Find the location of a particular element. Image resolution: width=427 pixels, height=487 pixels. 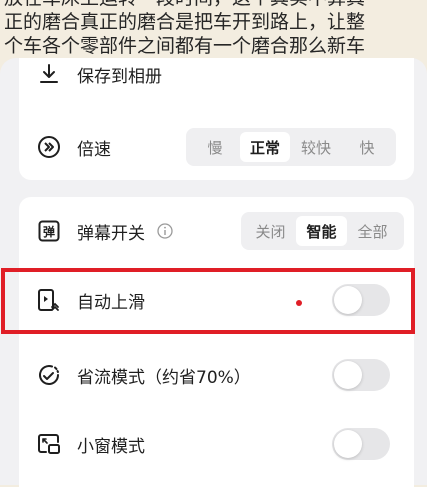

speed-row: 倍速 慢 正常 较快 快 is located at coordinates (216, 147).